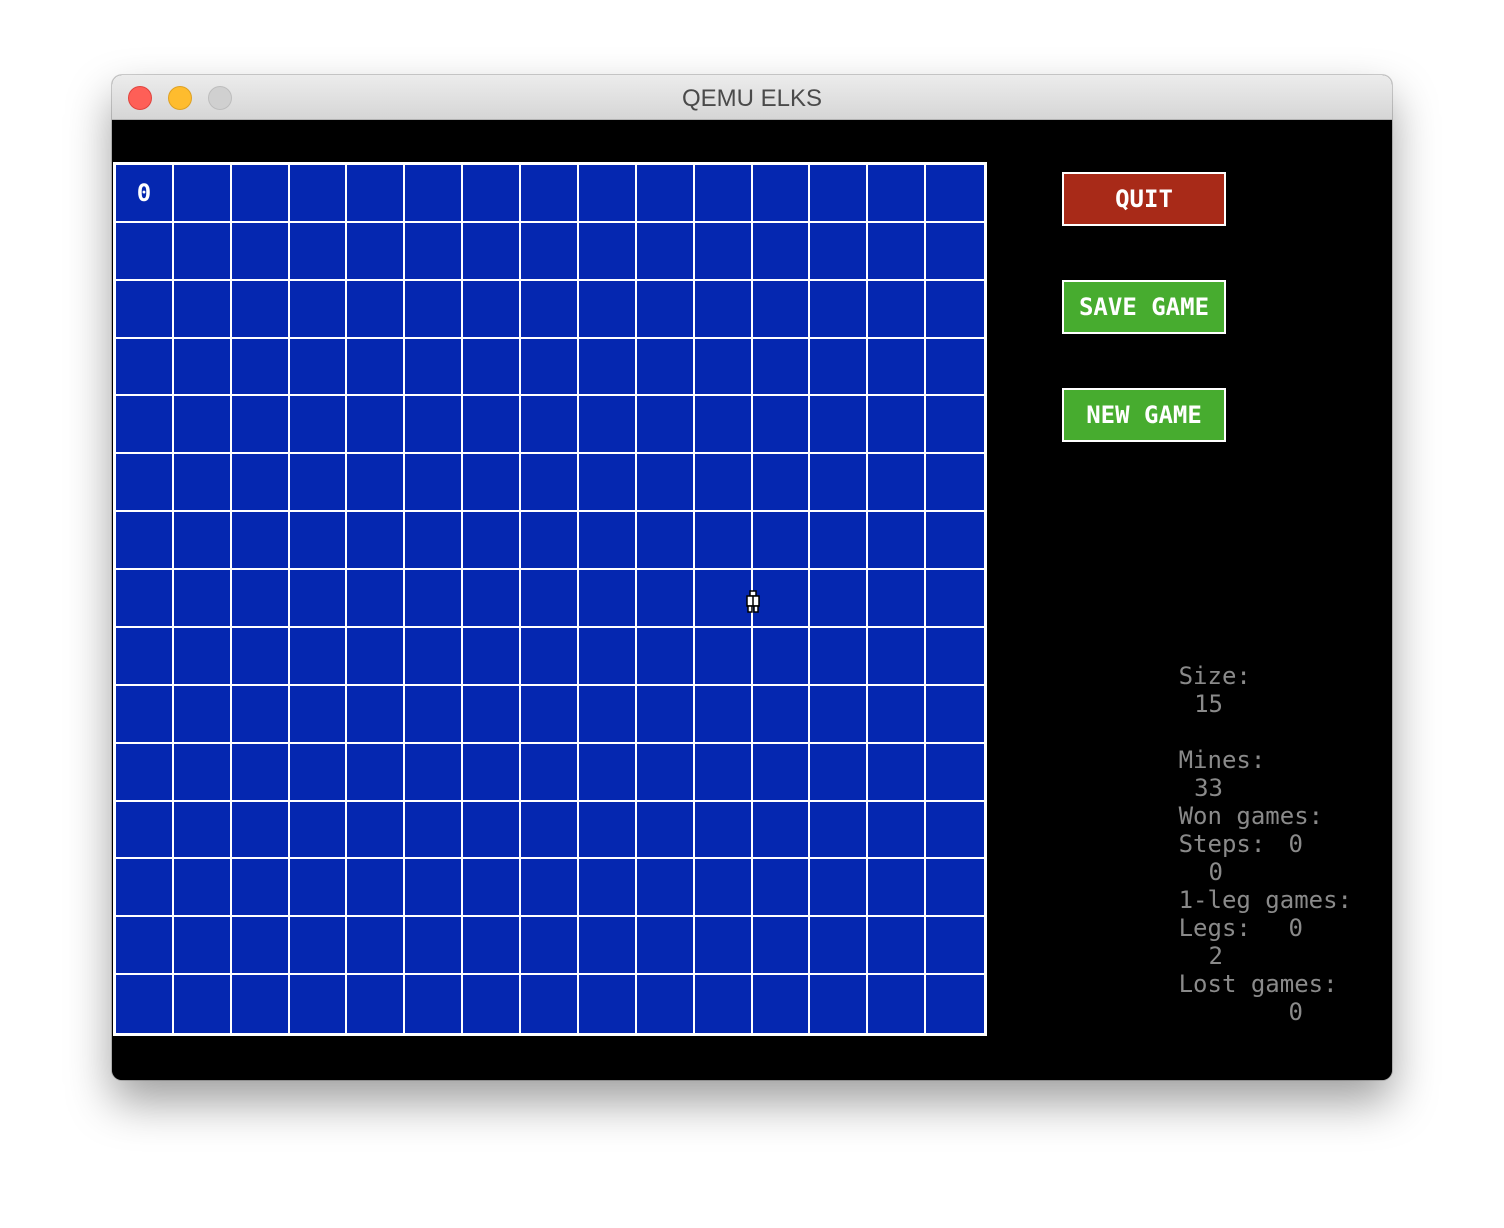 The image size is (1504, 1228). What do you see at coordinates (752, 97) in the screenshot?
I see `title-bar: QEMU ELKS` at bounding box center [752, 97].